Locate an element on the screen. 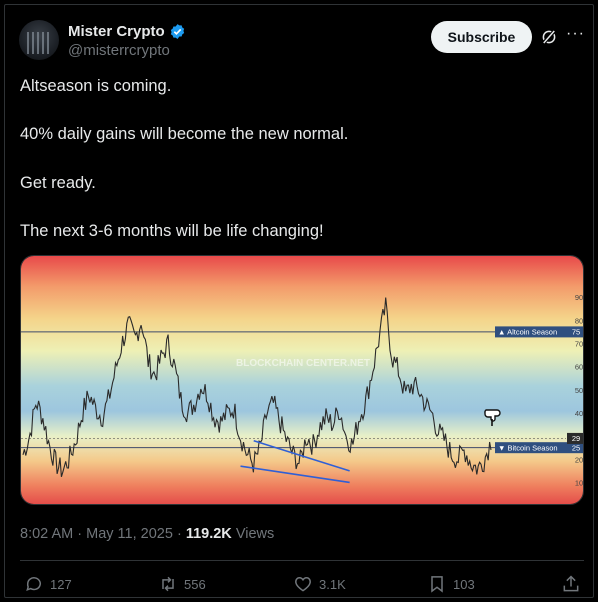  y-tick-label: 60 is located at coordinates (579, 367).